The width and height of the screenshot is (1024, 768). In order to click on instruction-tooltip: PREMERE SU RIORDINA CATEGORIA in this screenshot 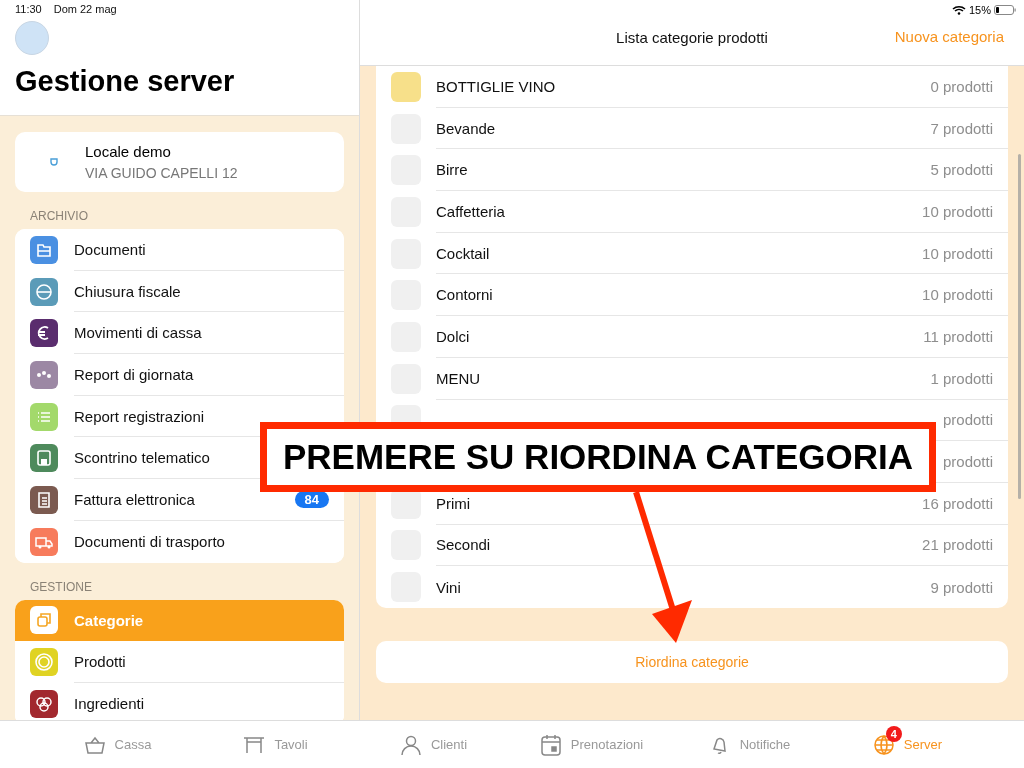, I will do `click(598, 457)`.